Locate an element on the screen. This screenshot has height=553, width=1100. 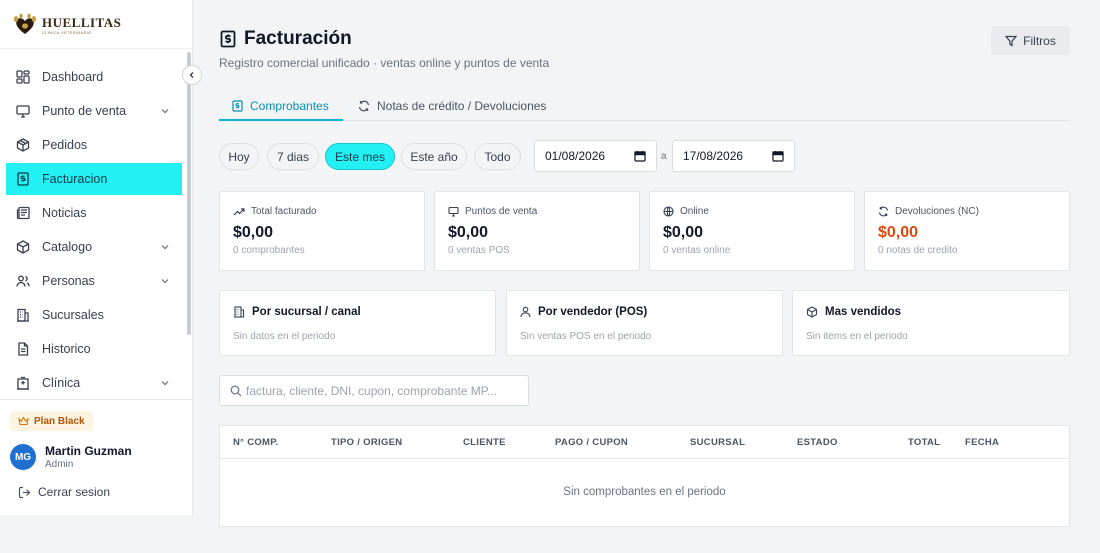
sidebar-item-label: Dashboard is located at coordinates (73, 77).